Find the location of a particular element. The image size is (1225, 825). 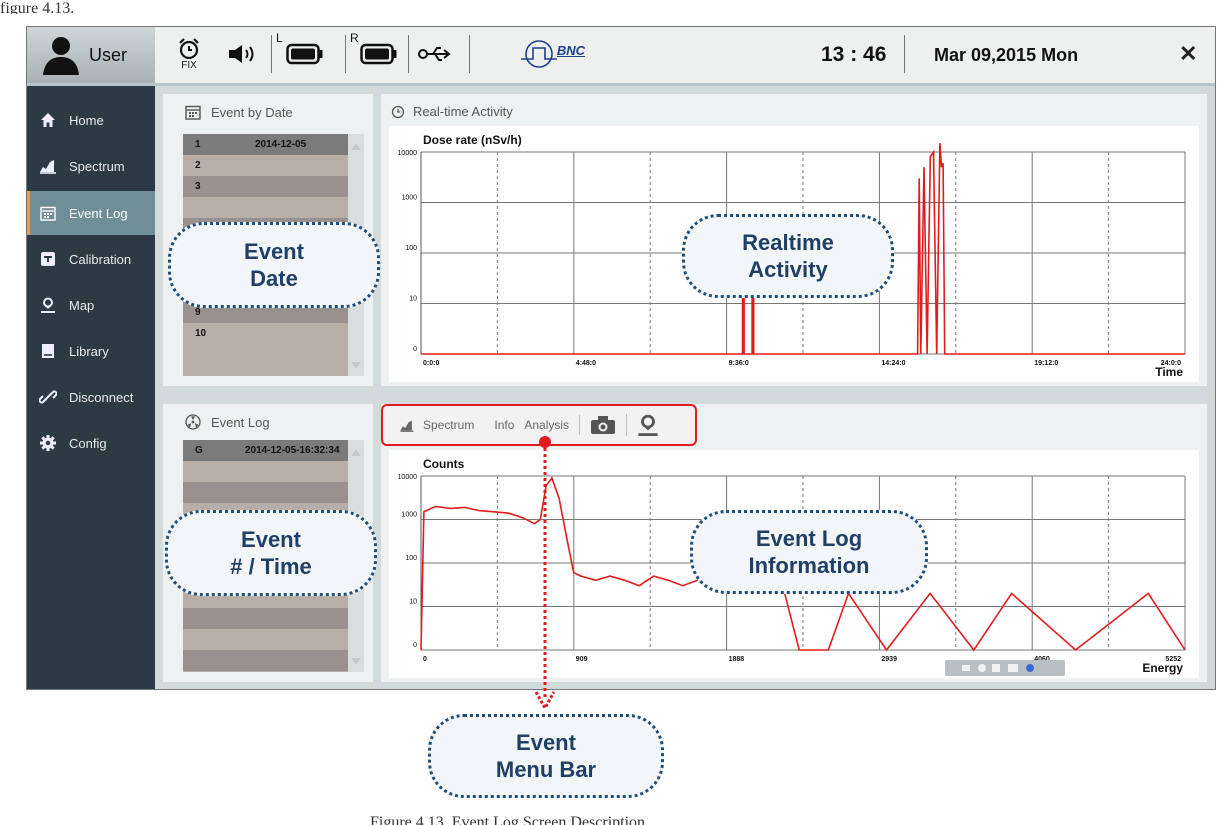

panel-title: Event by Date is located at coordinates (252, 112).